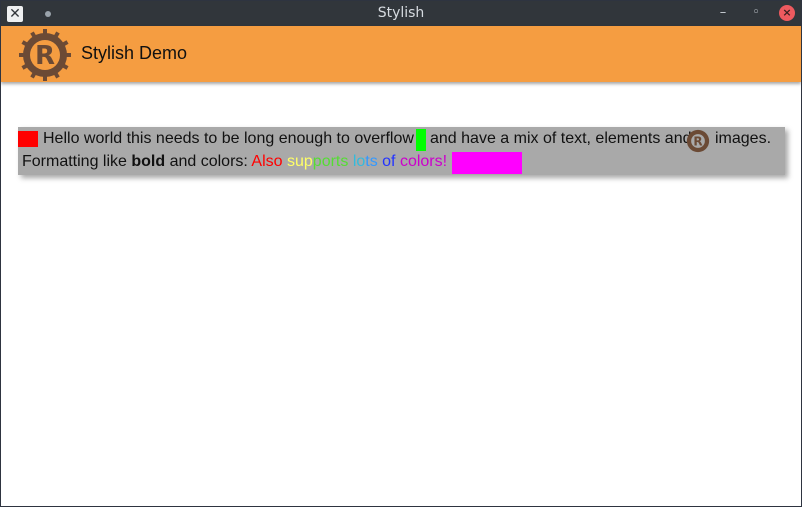  What do you see at coordinates (28, 139) in the screenshot?
I see `red-swatch` at bounding box center [28, 139].